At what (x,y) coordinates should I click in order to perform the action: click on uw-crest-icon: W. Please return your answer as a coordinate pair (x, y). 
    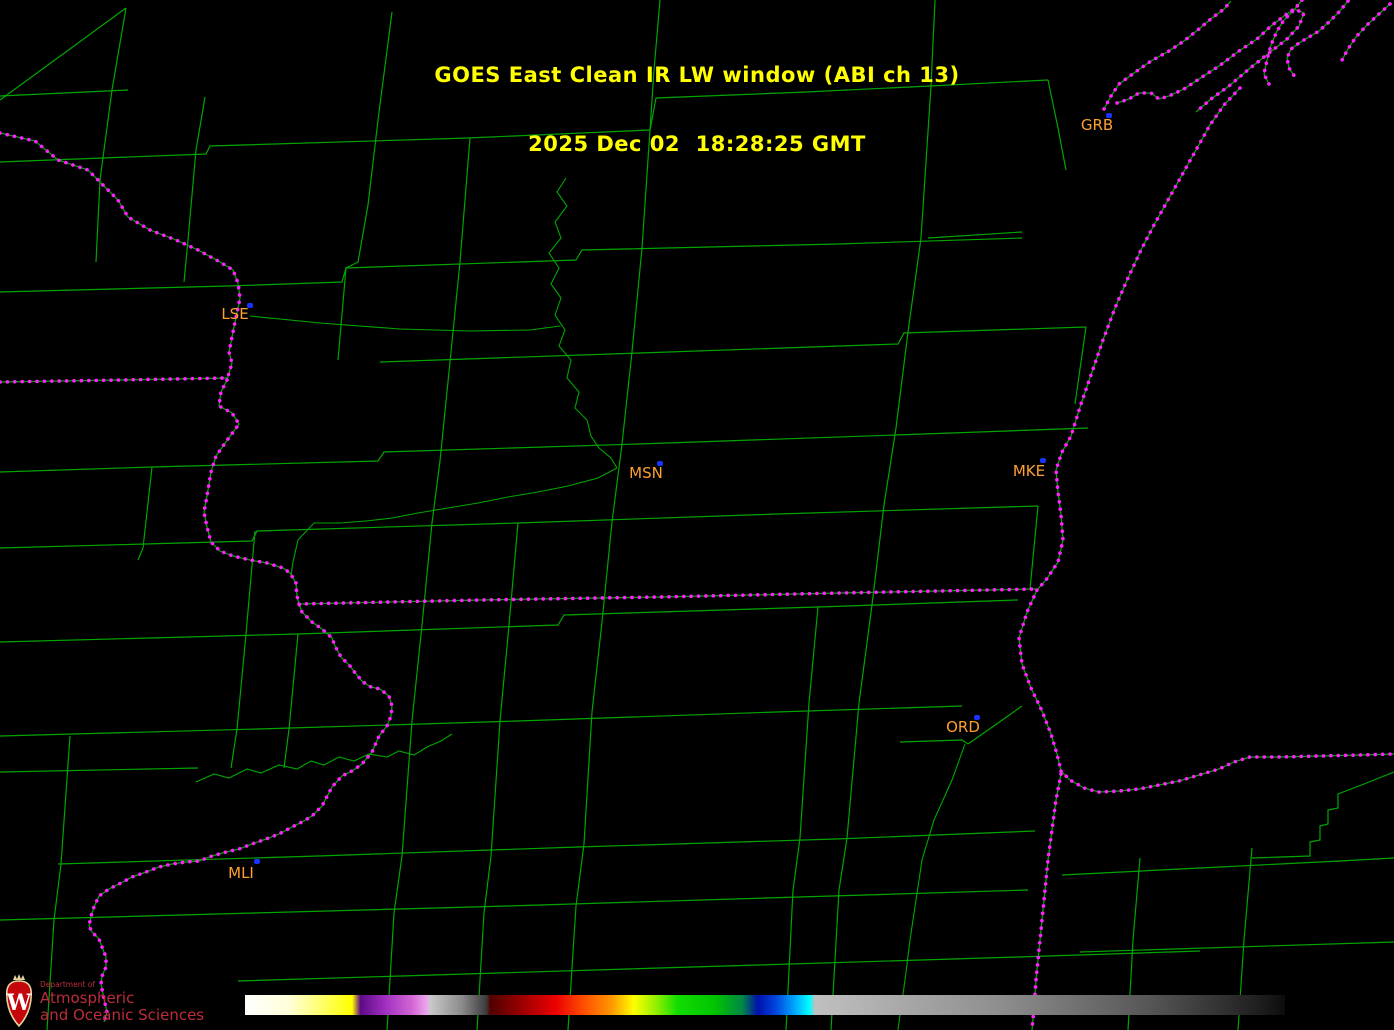
    Looking at the image, I should click on (19, 1001).